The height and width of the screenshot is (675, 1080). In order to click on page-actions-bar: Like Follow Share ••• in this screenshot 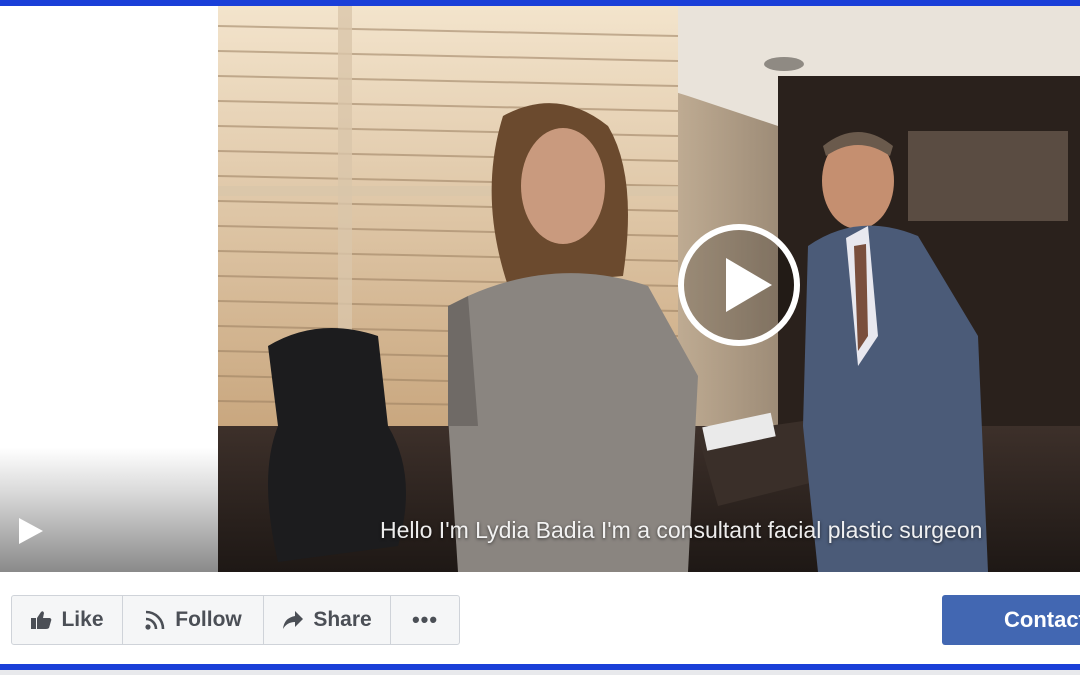, I will do `click(235, 620)`.